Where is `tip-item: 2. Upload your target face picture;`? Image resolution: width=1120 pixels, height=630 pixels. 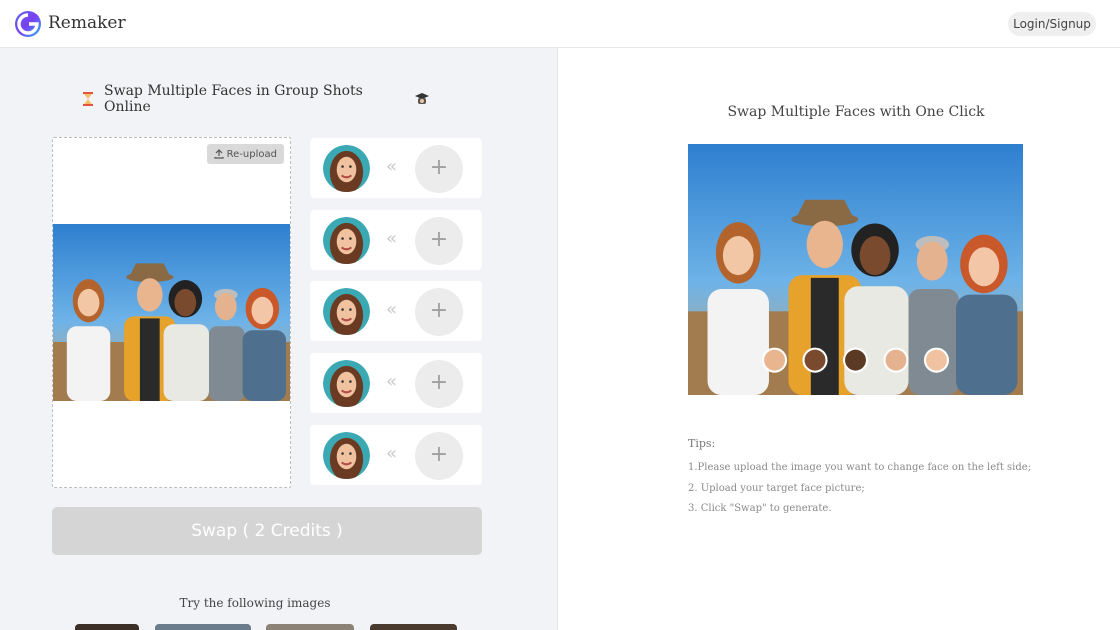 tip-item: 2. Upload your target face picture; is located at coordinates (776, 488).